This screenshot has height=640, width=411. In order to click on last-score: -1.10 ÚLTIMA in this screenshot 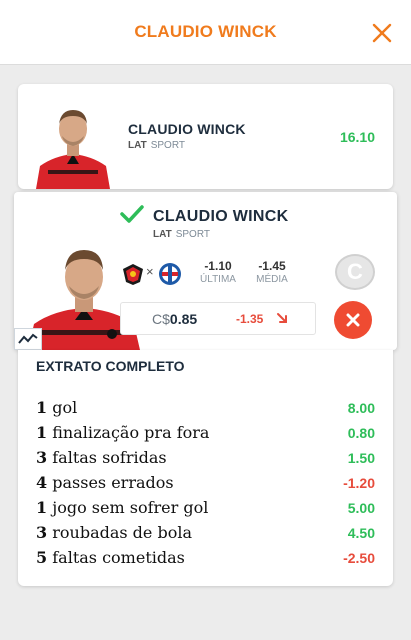, I will do `click(218, 272)`.